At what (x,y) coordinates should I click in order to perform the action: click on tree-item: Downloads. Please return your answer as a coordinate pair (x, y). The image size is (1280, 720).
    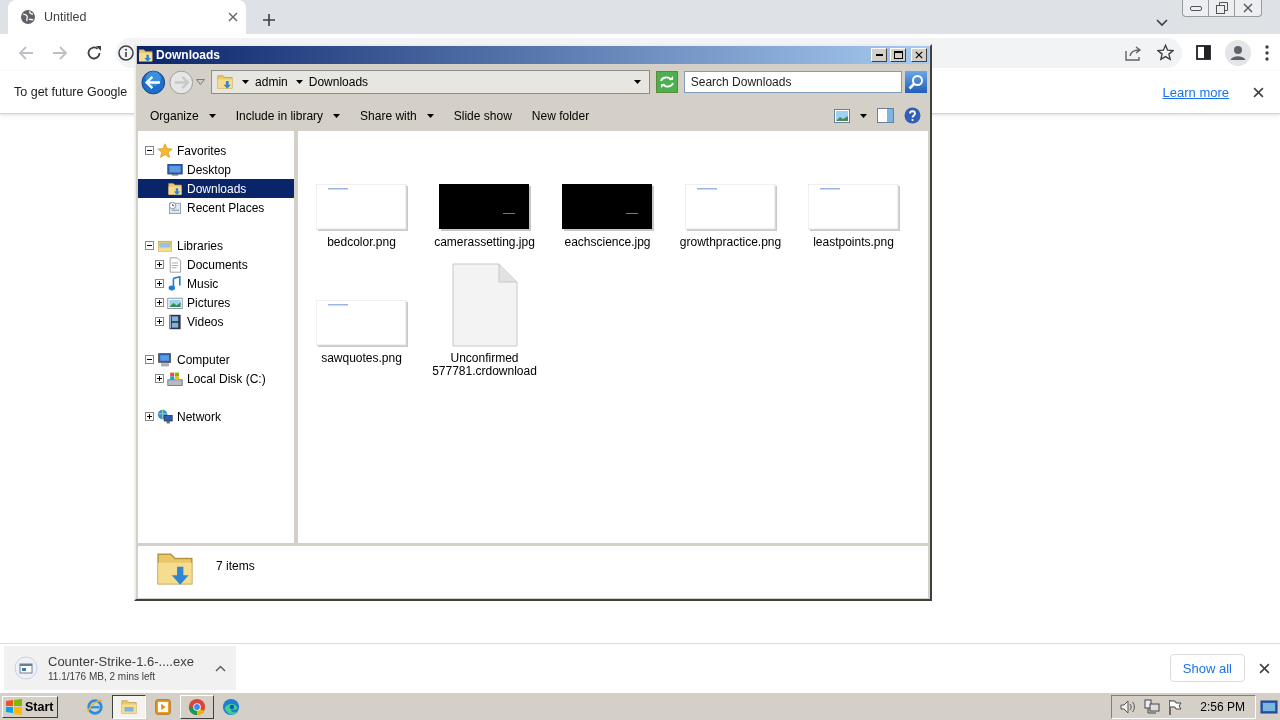
    Looking at the image, I should click on (216, 188).